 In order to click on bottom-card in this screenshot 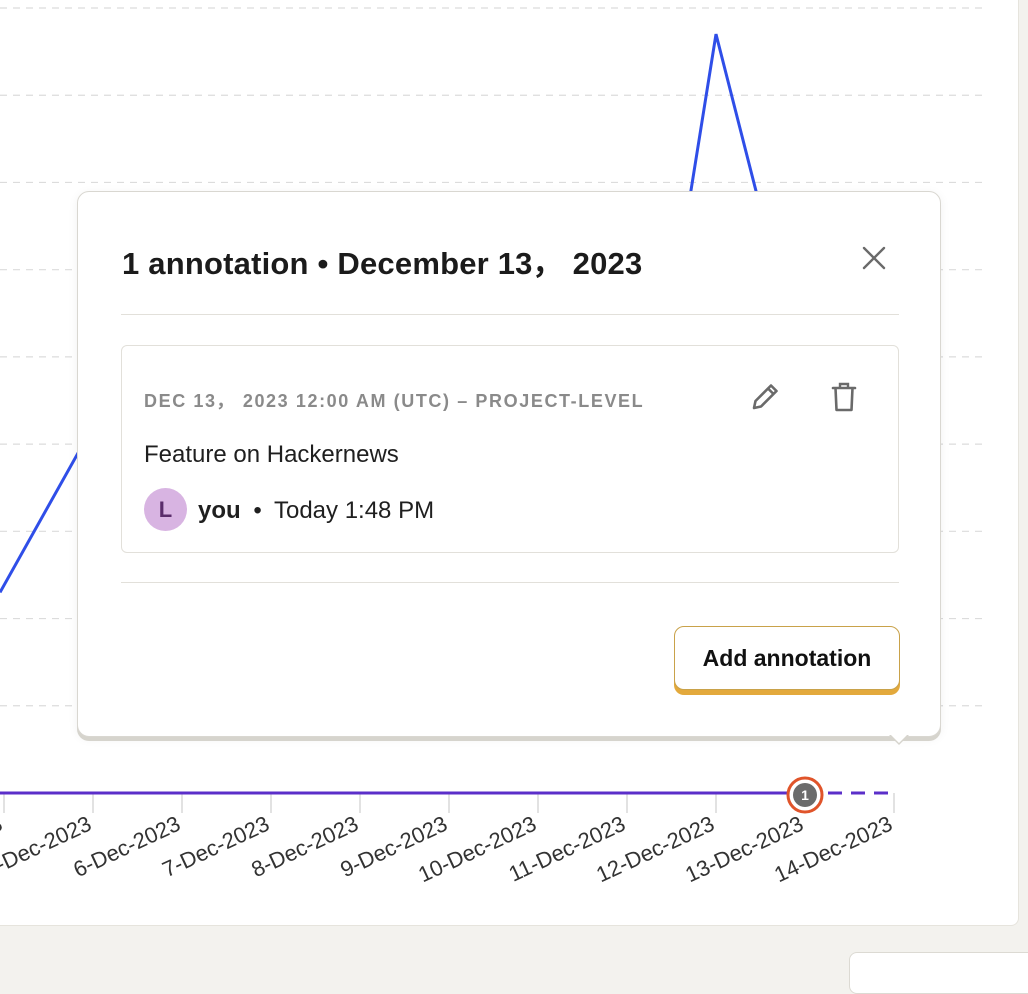, I will do `click(938, 973)`.